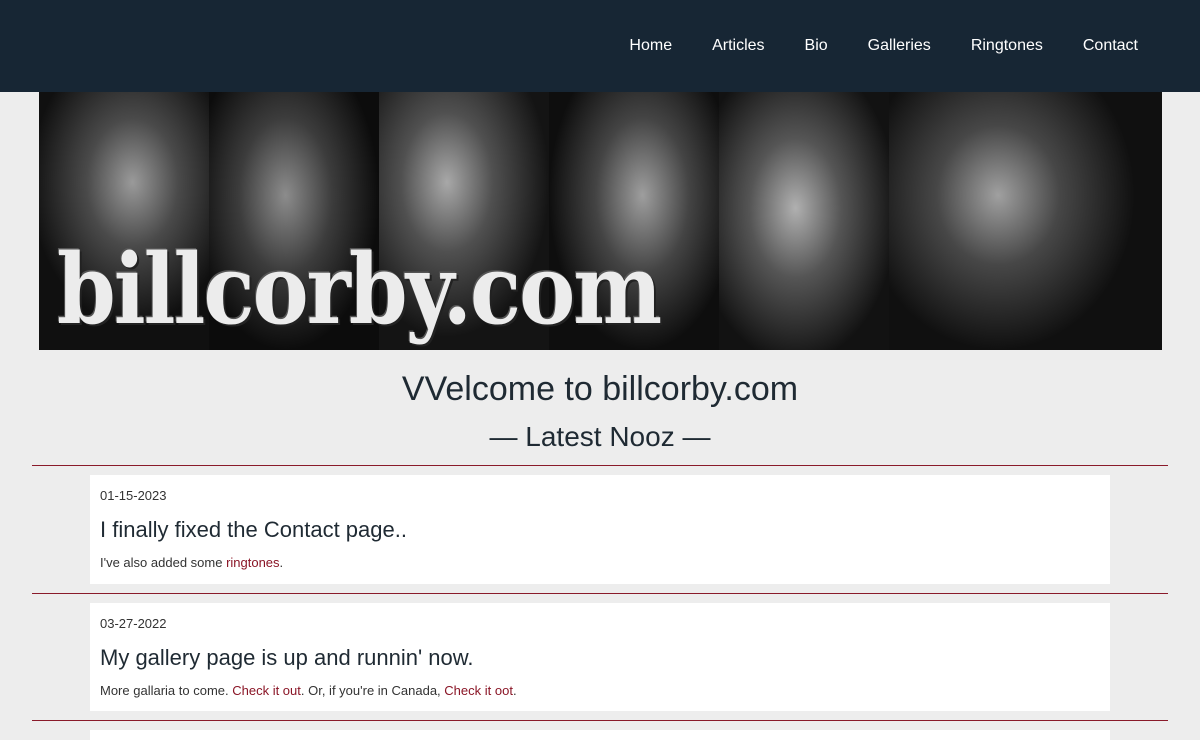  I want to click on news-post, so click(600, 735).